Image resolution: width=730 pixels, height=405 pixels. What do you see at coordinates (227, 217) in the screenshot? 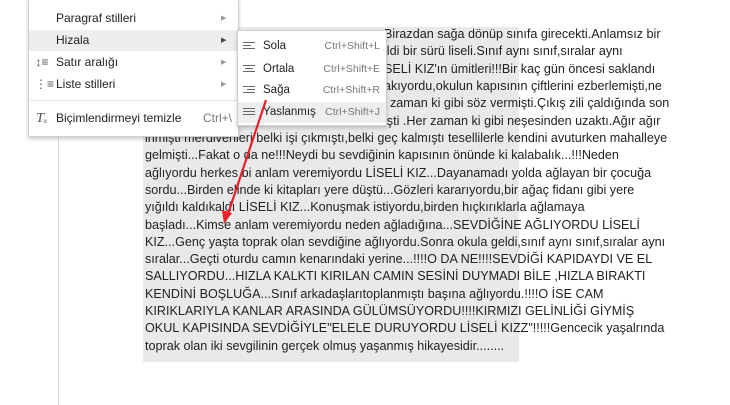
I see `arrow-head` at bounding box center [227, 217].